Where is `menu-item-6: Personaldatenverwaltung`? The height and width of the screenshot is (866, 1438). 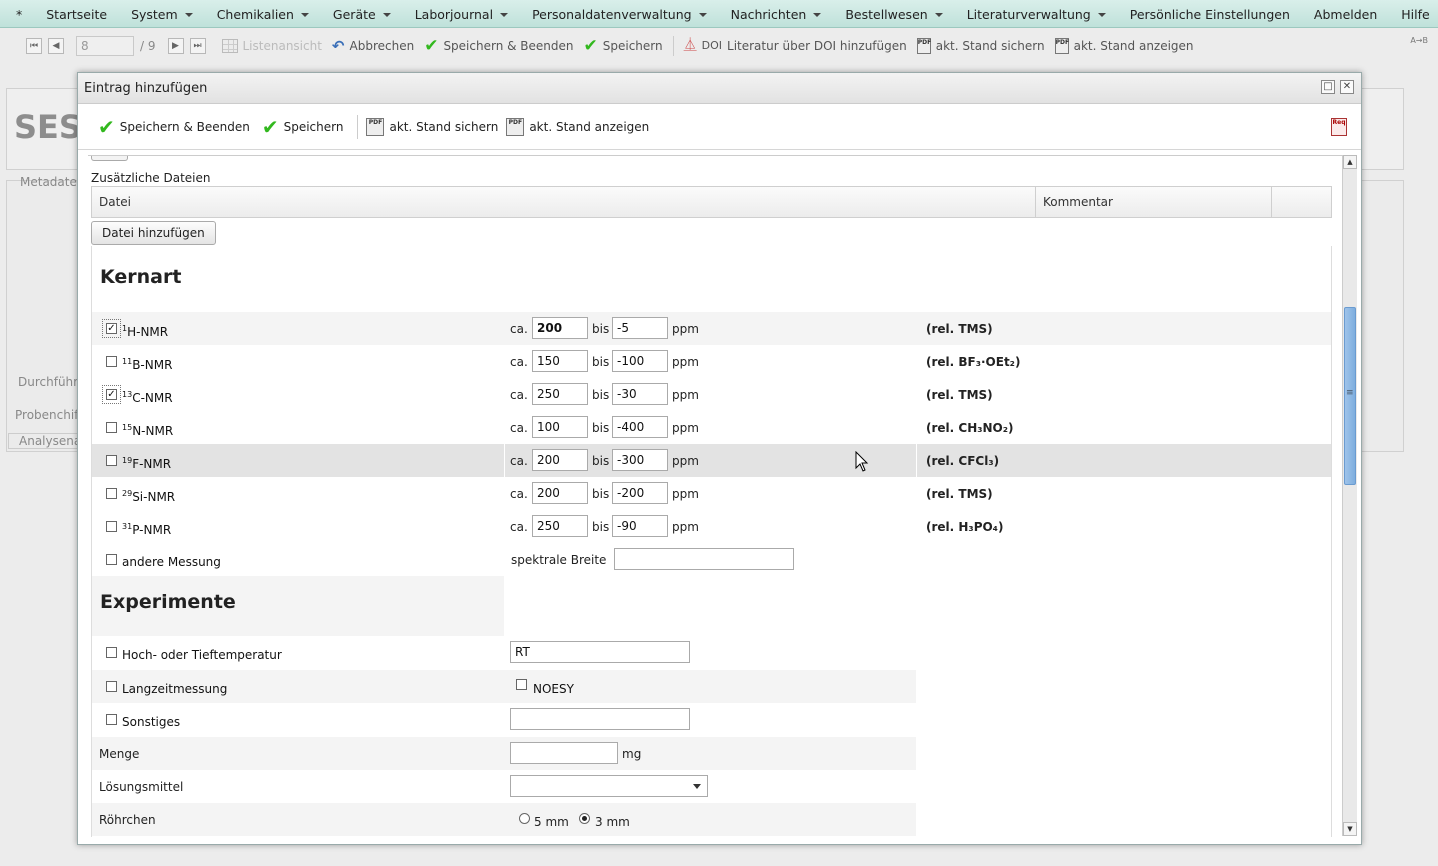
menu-item-6: Personaldatenverwaltung is located at coordinates (619, 14).